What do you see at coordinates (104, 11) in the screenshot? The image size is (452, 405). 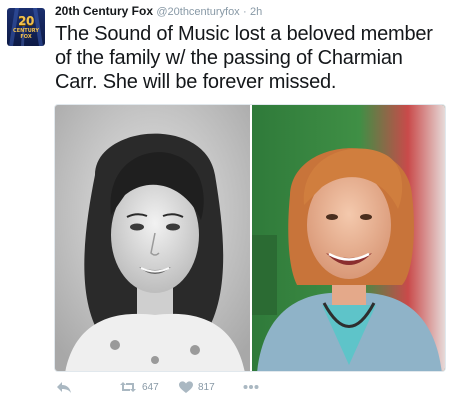 I see `author-name: 20th Century Fox` at bounding box center [104, 11].